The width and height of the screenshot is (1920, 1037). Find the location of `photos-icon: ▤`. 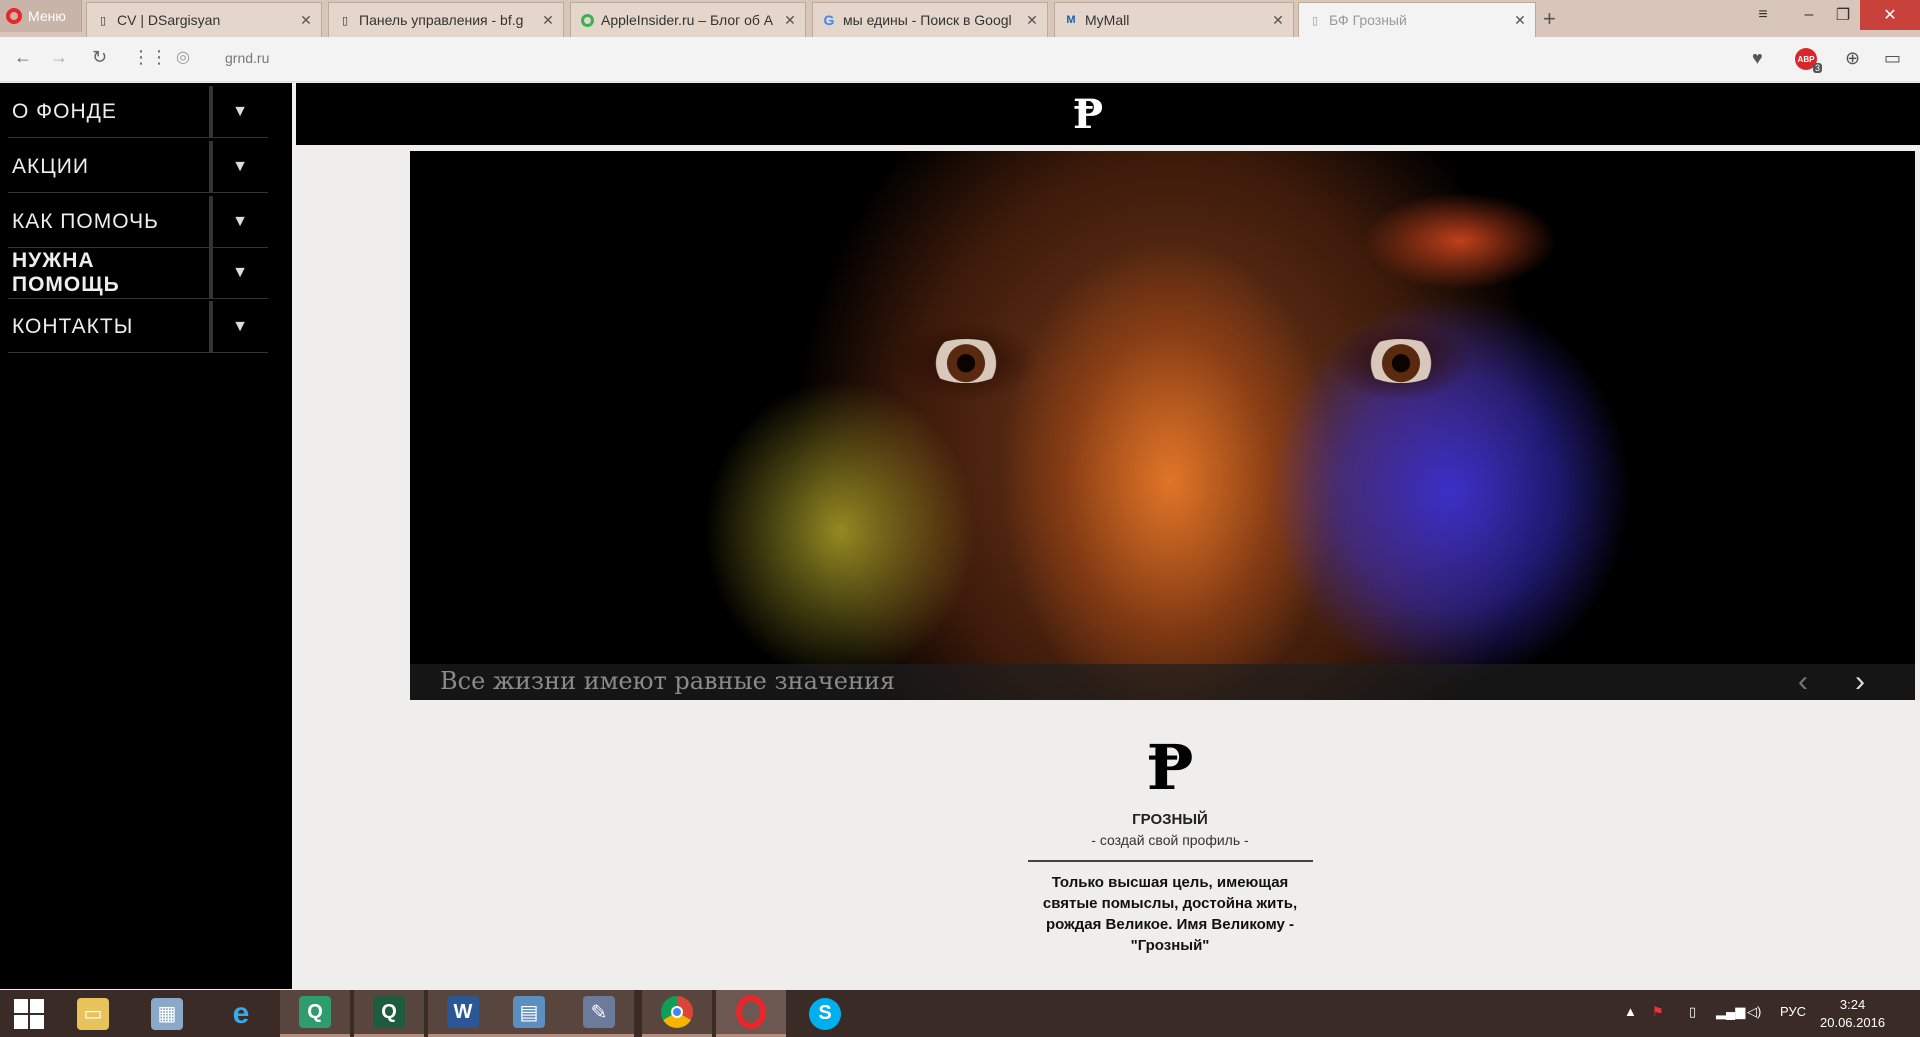

photos-icon: ▤ is located at coordinates (529, 1012).